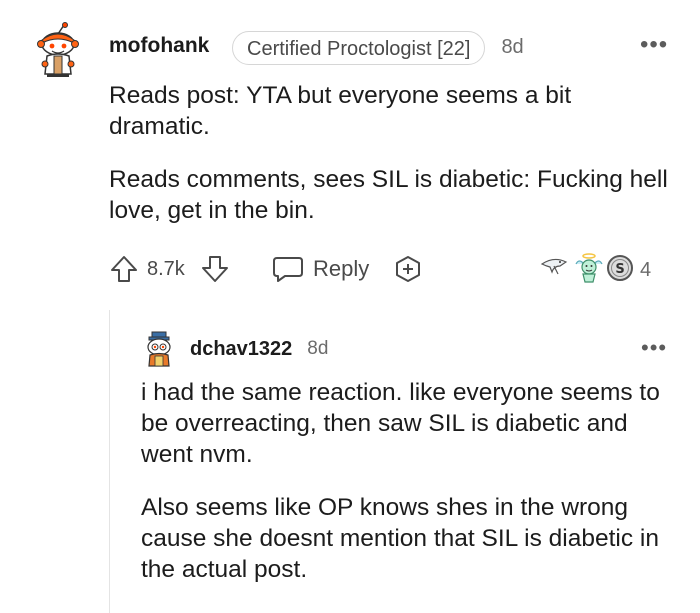 The image size is (700, 613). What do you see at coordinates (215, 269) in the screenshot?
I see `downvote-icon` at bounding box center [215, 269].